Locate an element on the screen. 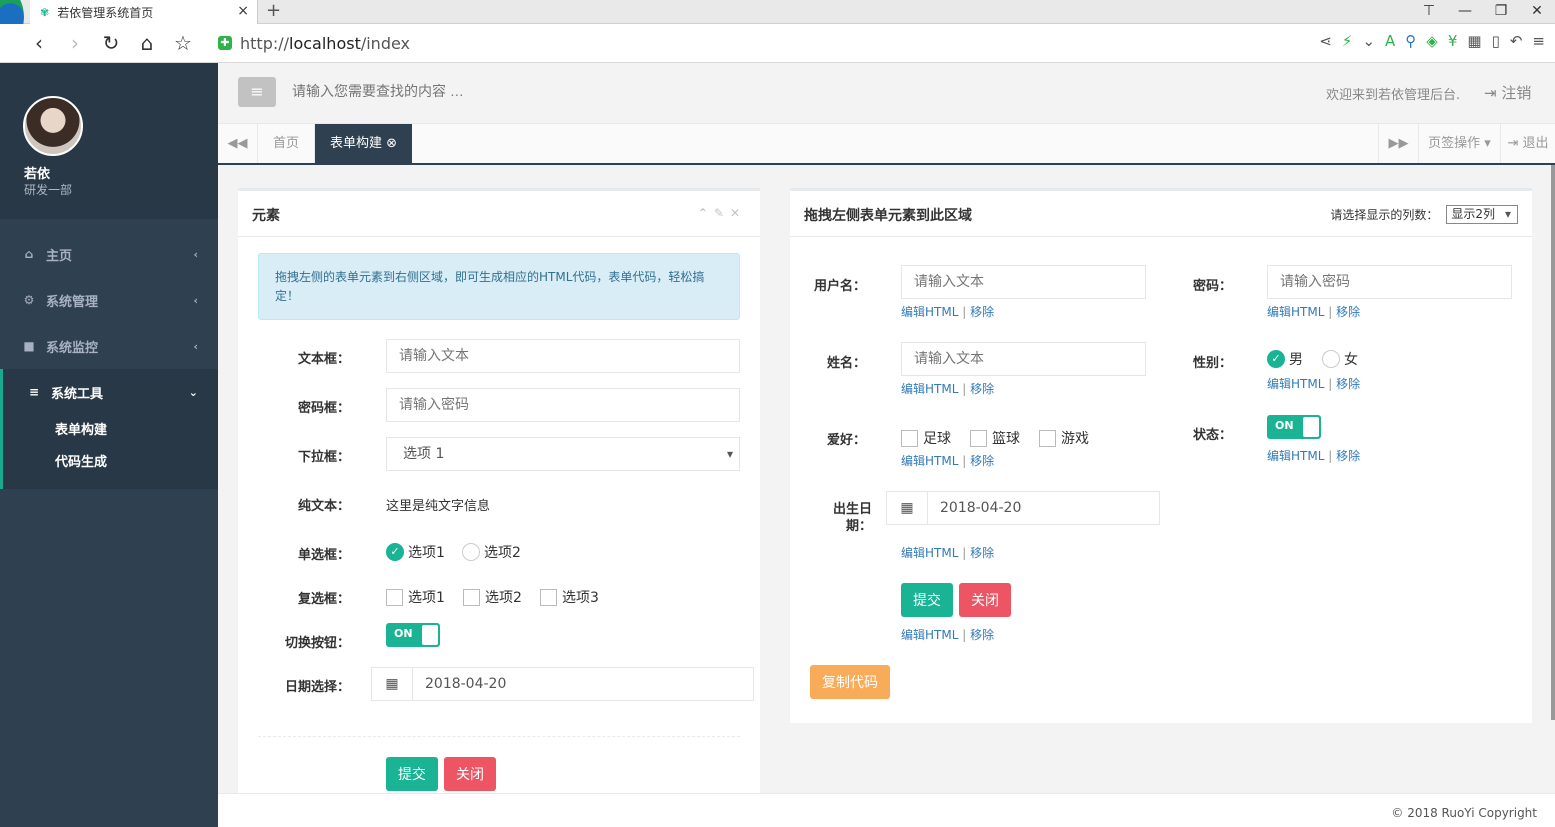 This screenshot has width=1555, height=827. close-button: 关闭 is located at coordinates (470, 774).